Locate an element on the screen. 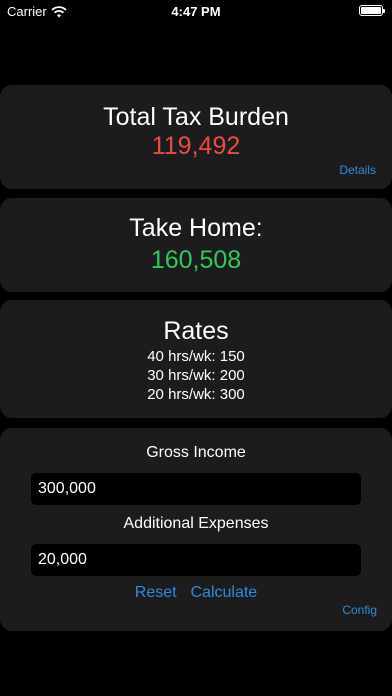  additional-expenses-label: Additional Expenses is located at coordinates (196, 523).